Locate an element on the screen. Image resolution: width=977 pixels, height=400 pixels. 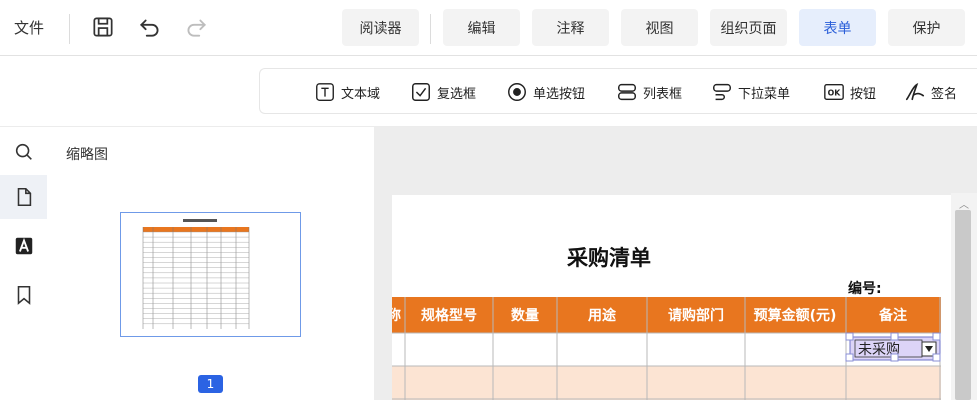
checkbox-icon is located at coordinates (421, 92).